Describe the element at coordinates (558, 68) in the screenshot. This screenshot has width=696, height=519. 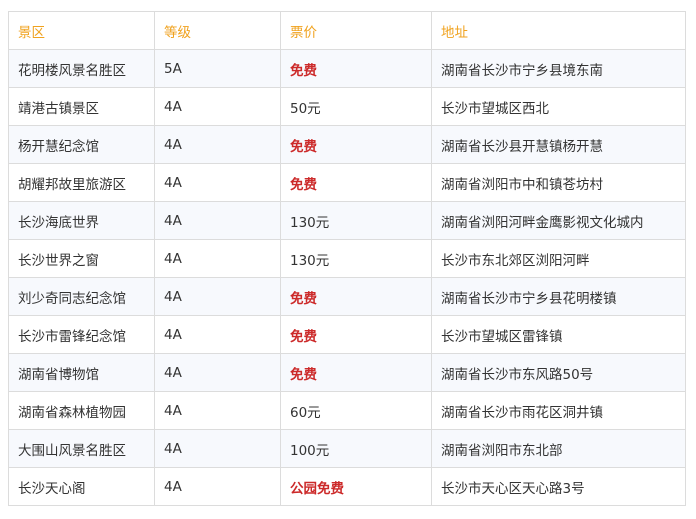
I see `cell-address: 湖南省长沙市宁乡县境东南` at that location.